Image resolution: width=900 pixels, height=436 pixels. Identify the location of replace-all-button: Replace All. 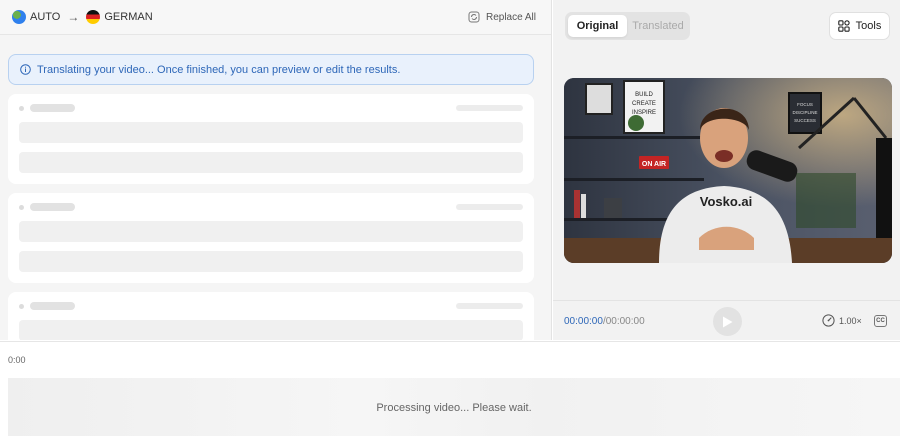
(502, 17).